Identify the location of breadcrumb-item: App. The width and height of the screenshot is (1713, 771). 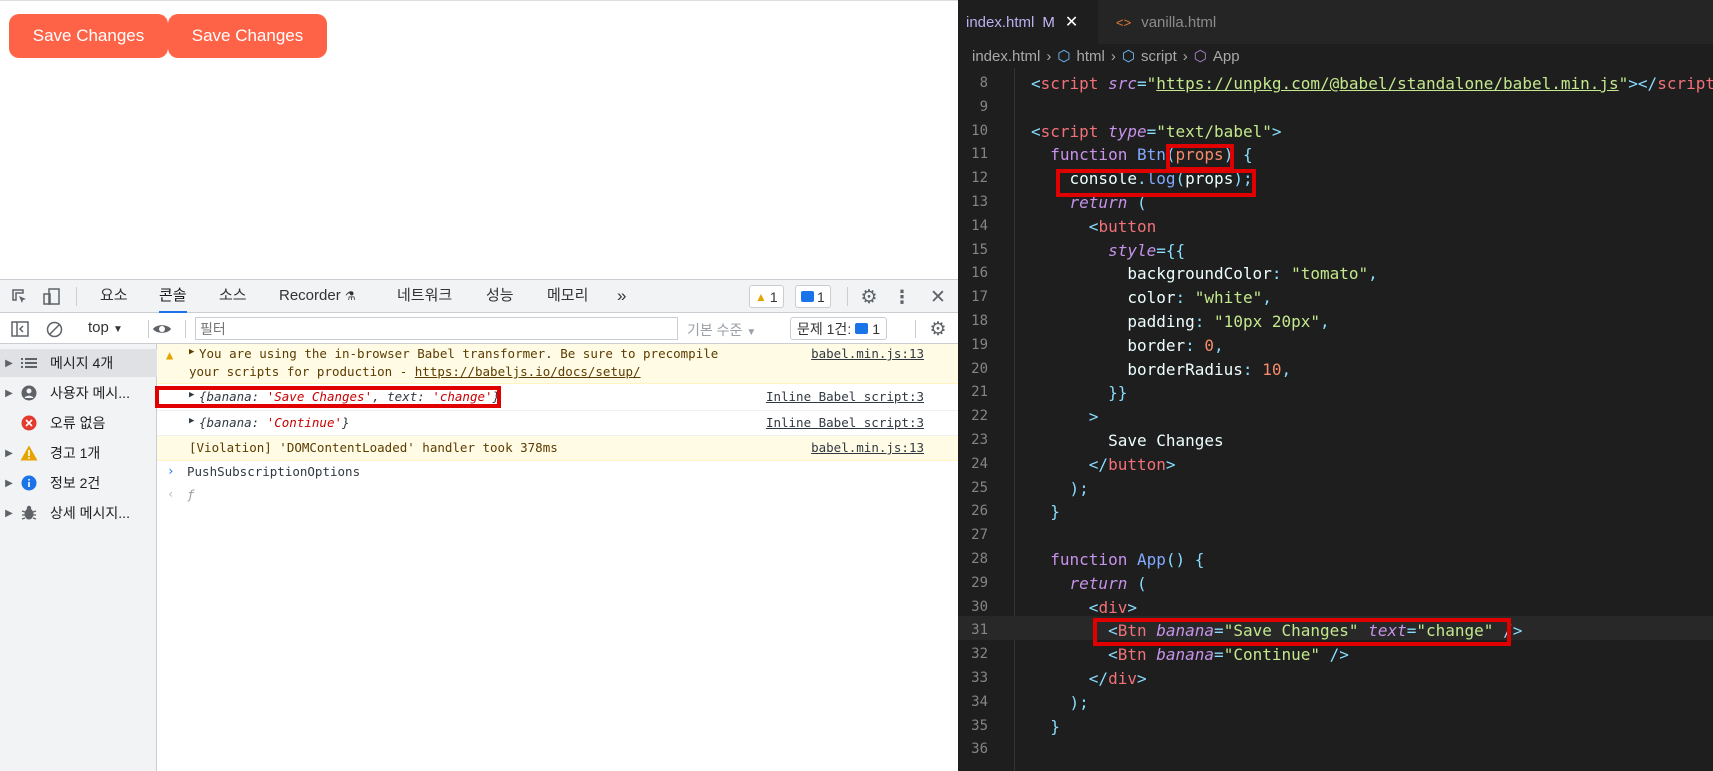
(1226, 56).